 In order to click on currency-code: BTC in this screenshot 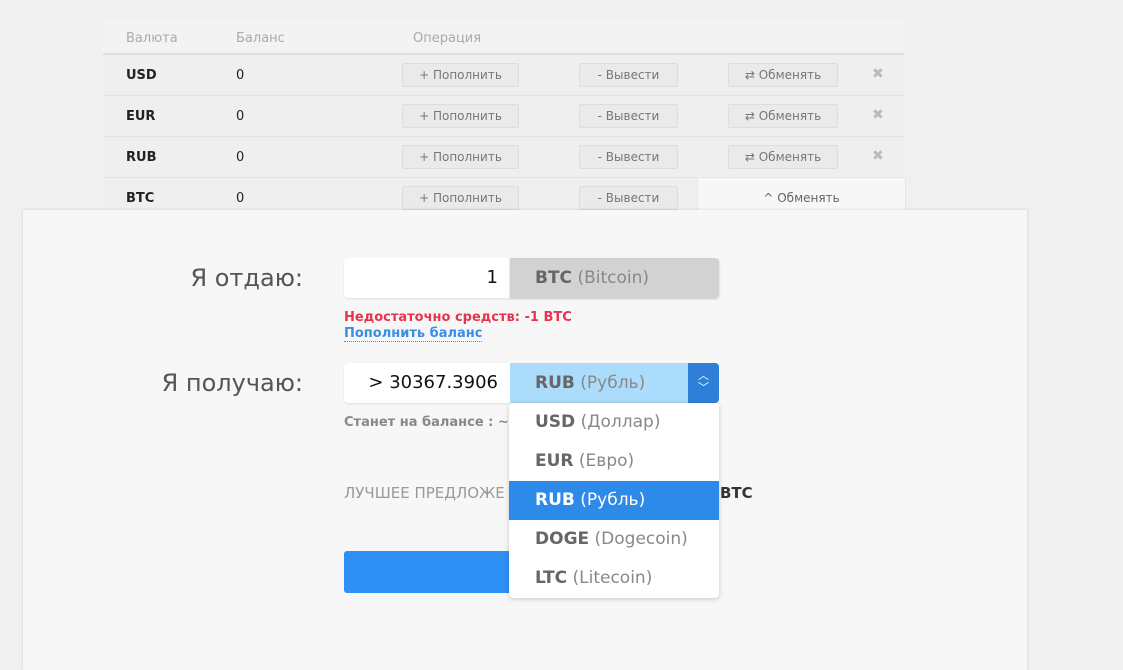, I will do `click(140, 198)`.